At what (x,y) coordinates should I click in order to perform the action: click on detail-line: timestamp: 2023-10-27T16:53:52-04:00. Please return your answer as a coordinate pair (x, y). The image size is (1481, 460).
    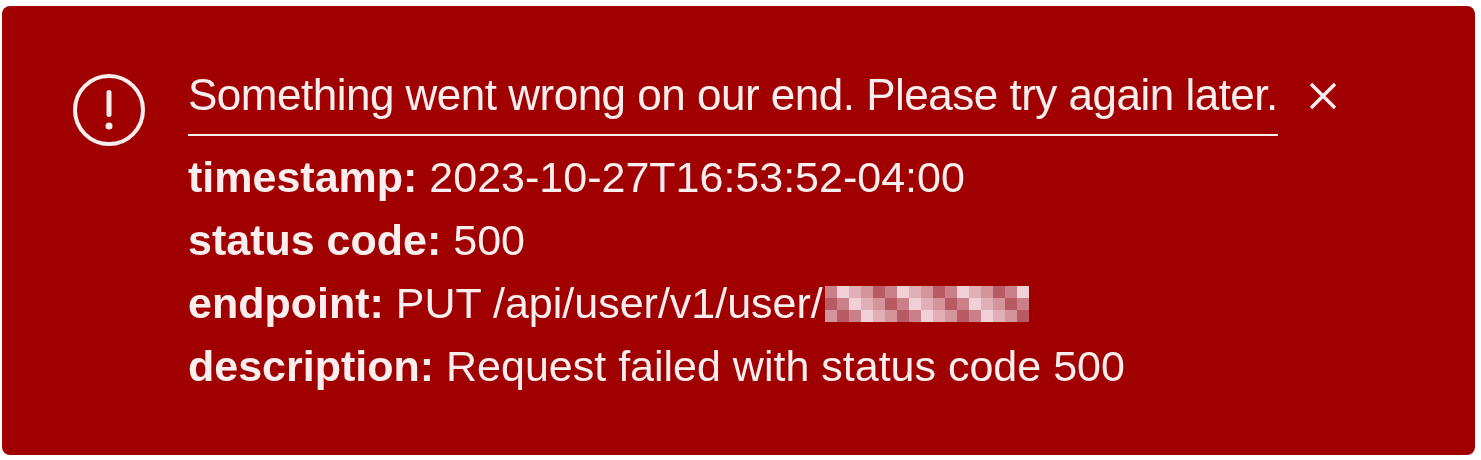
    Looking at the image, I should click on (576, 178).